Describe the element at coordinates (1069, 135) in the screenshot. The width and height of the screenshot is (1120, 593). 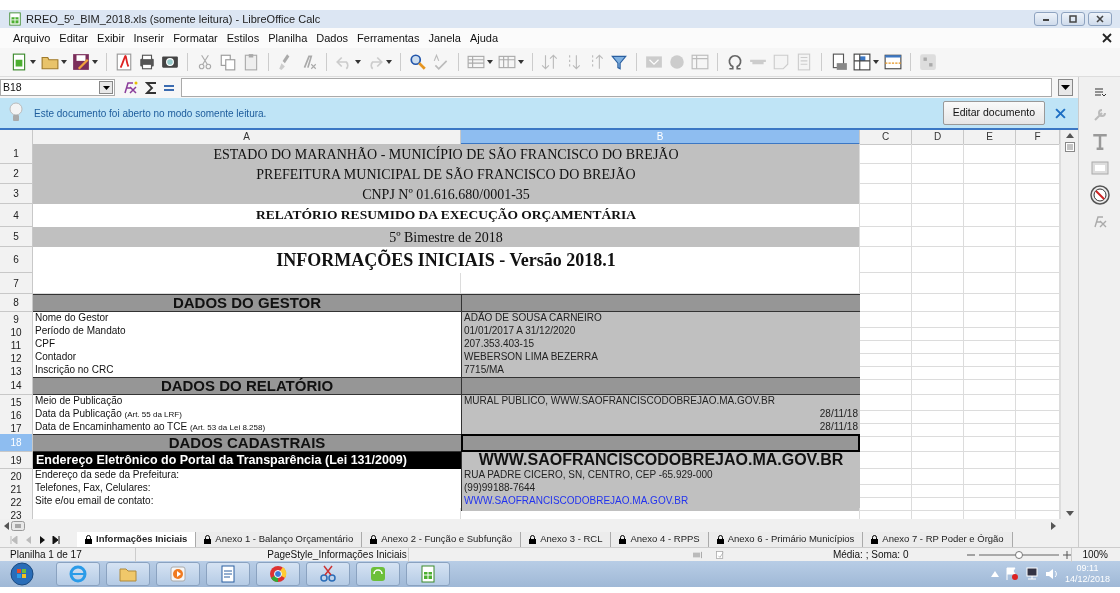
I see `scroll-up-icon` at that location.